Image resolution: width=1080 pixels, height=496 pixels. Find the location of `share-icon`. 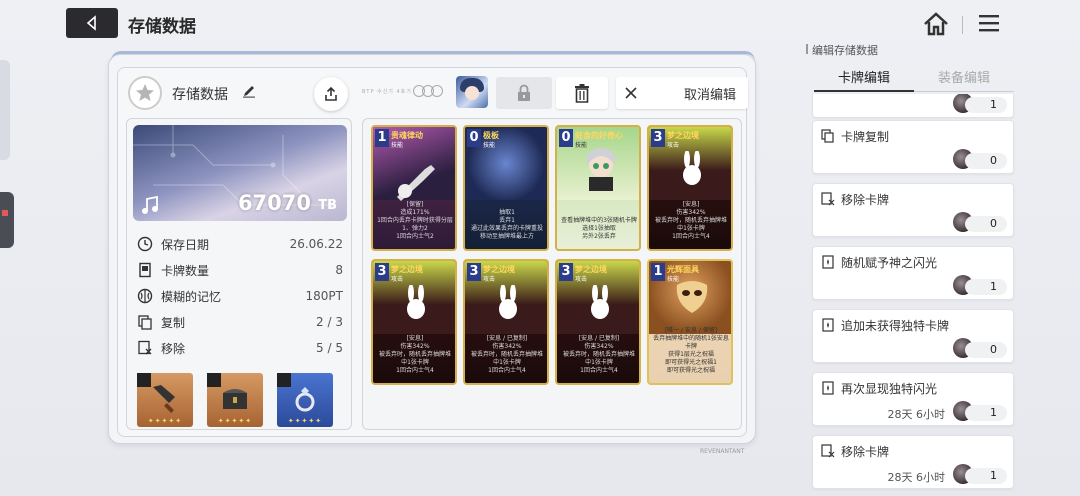

share-icon is located at coordinates (331, 93).